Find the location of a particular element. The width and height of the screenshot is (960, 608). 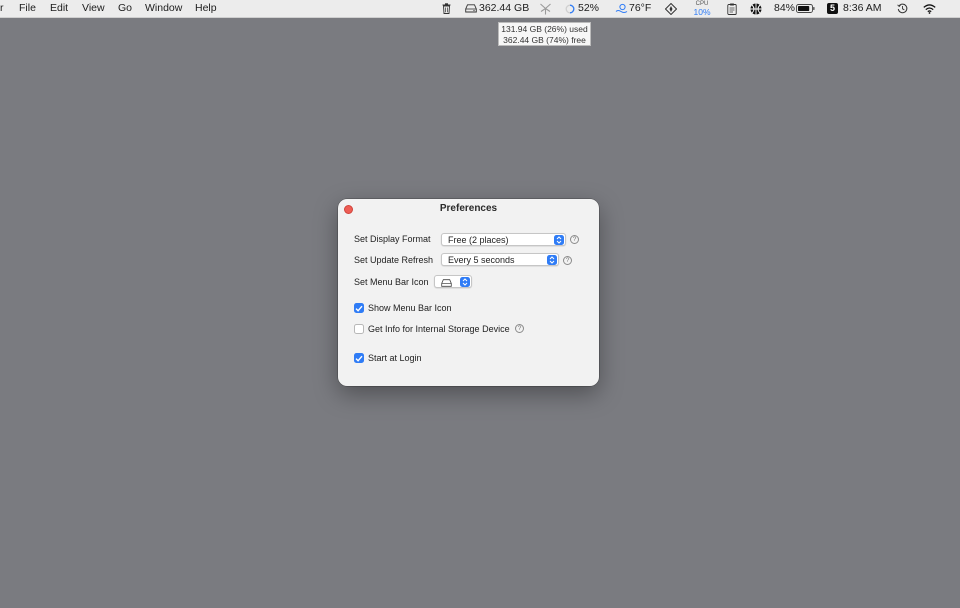

start-at-login-label: Start at Login is located at coordinates (395, 358).